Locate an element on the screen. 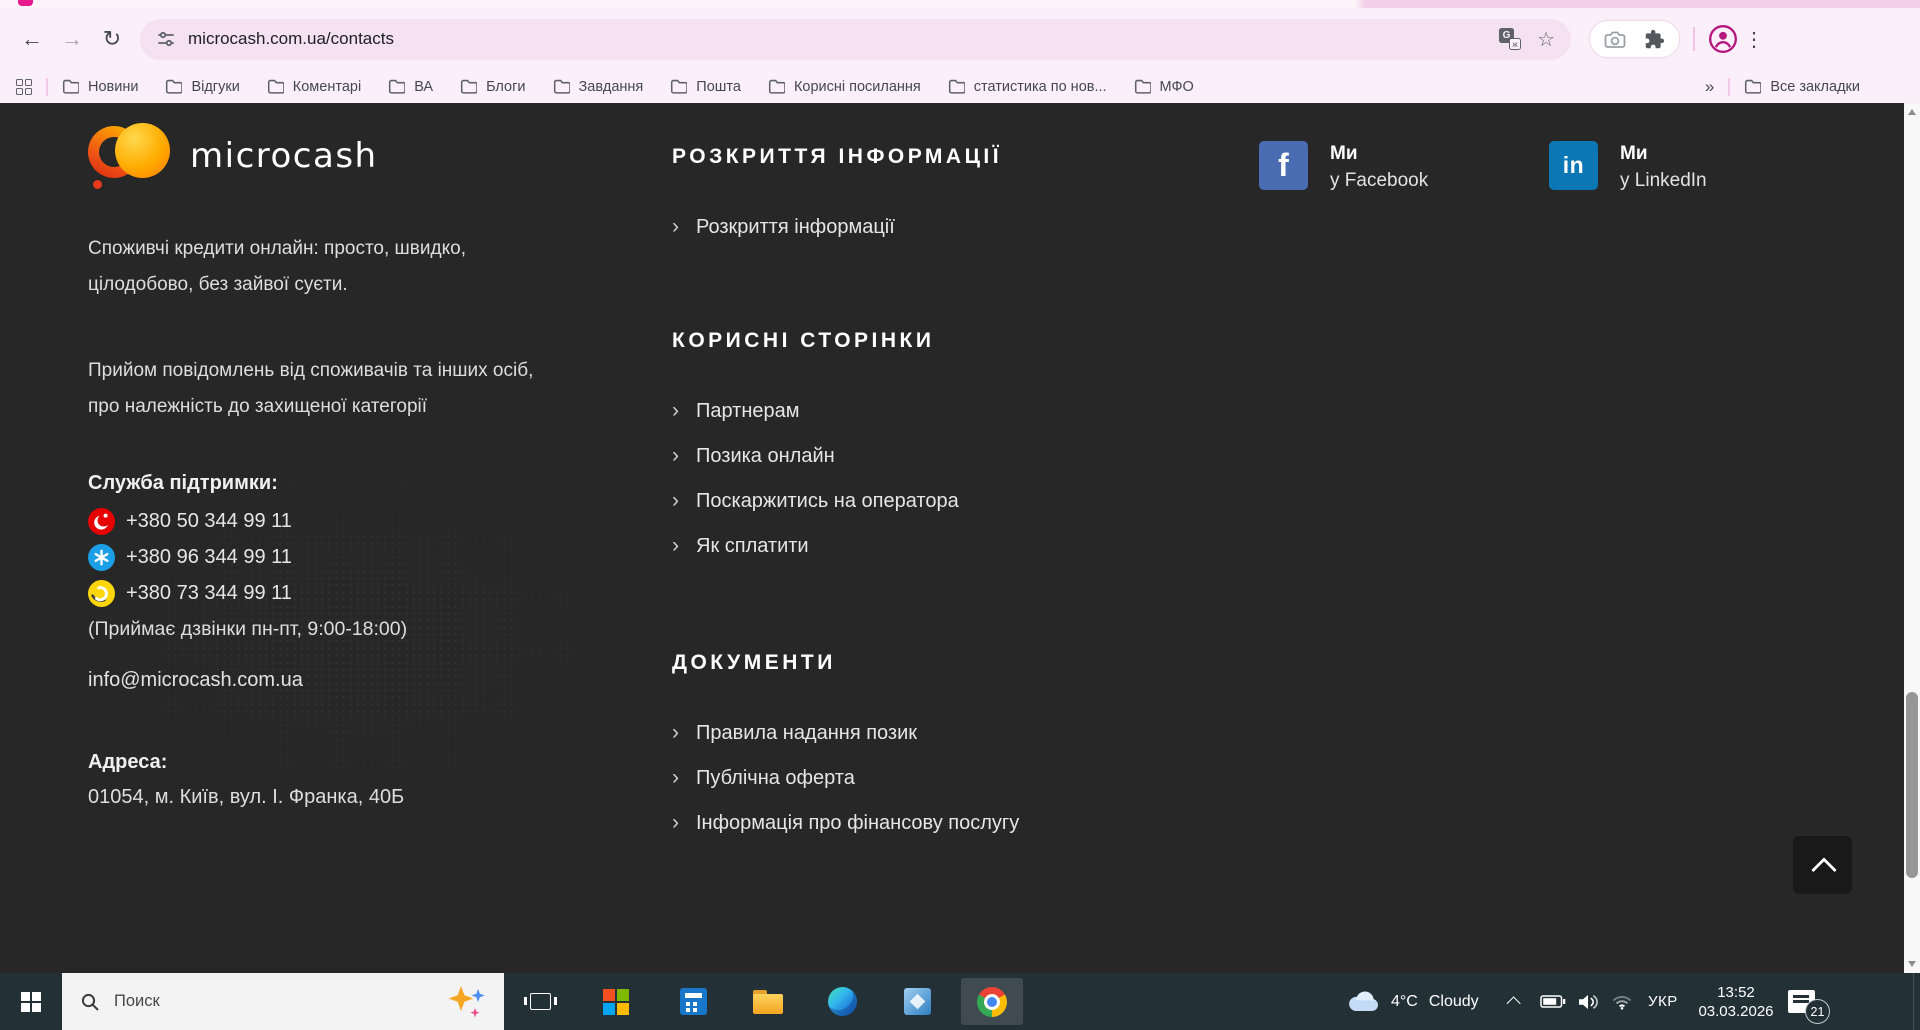  copilot-sparkle-icon is located at coordinates (467, 1002).